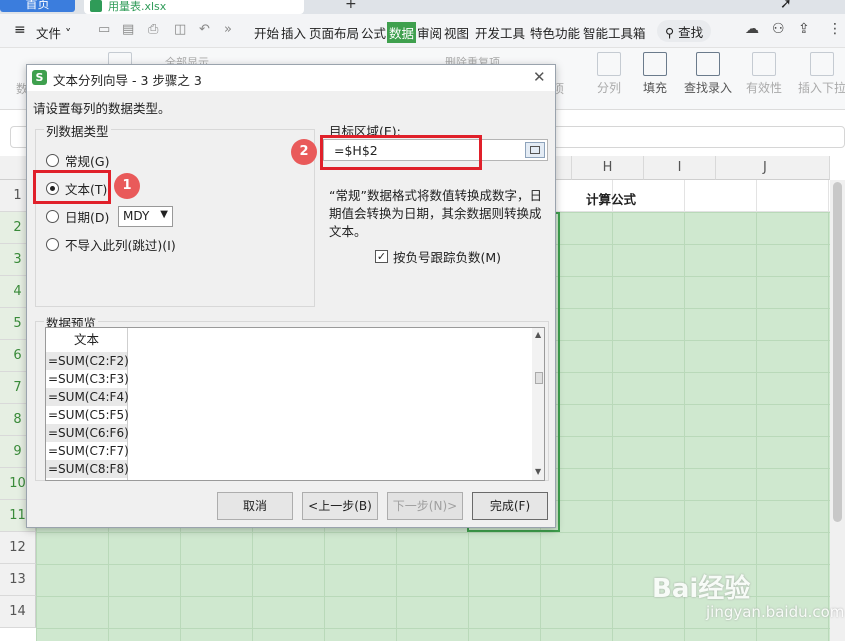  Describe the element at coordinates (77, 130) in the screenshot. I see `column-type-caption: 列数据类型` at that location.